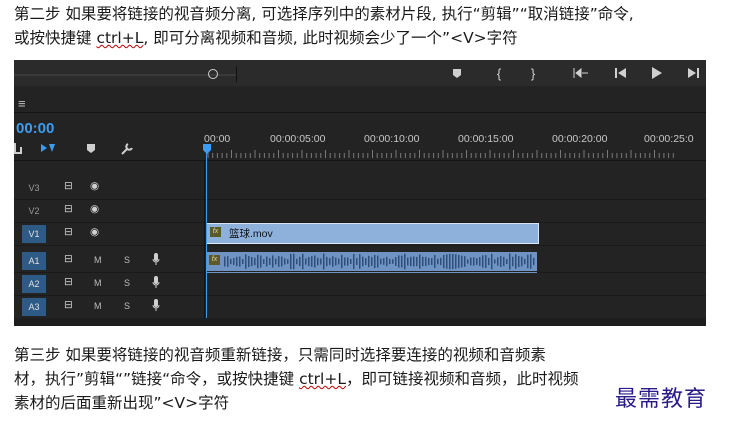 The width and height of the screenshot is (739, 425). Describe the element at coordinates (34, 188) in the screenshot. I see `track-target-v3: V3` at that location.